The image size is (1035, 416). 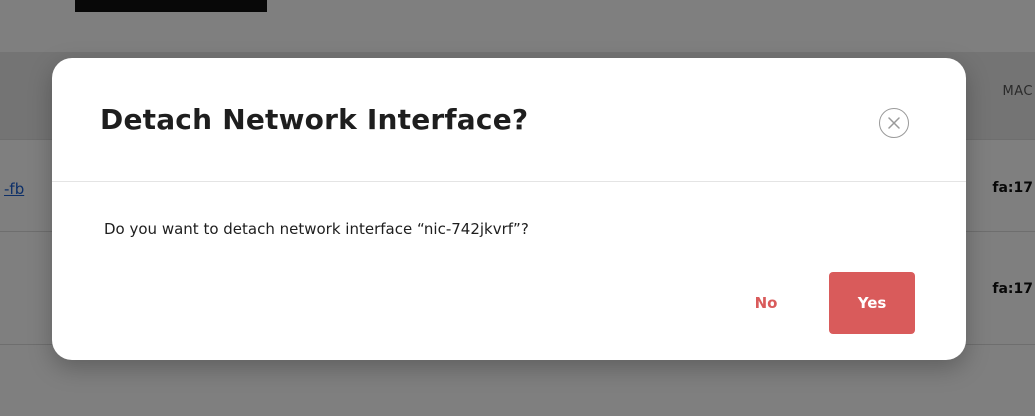 What do you see at coordinates (872, 303) in the screenshot?
I see `yes-button: Yes` at bounding box center [872, 303].